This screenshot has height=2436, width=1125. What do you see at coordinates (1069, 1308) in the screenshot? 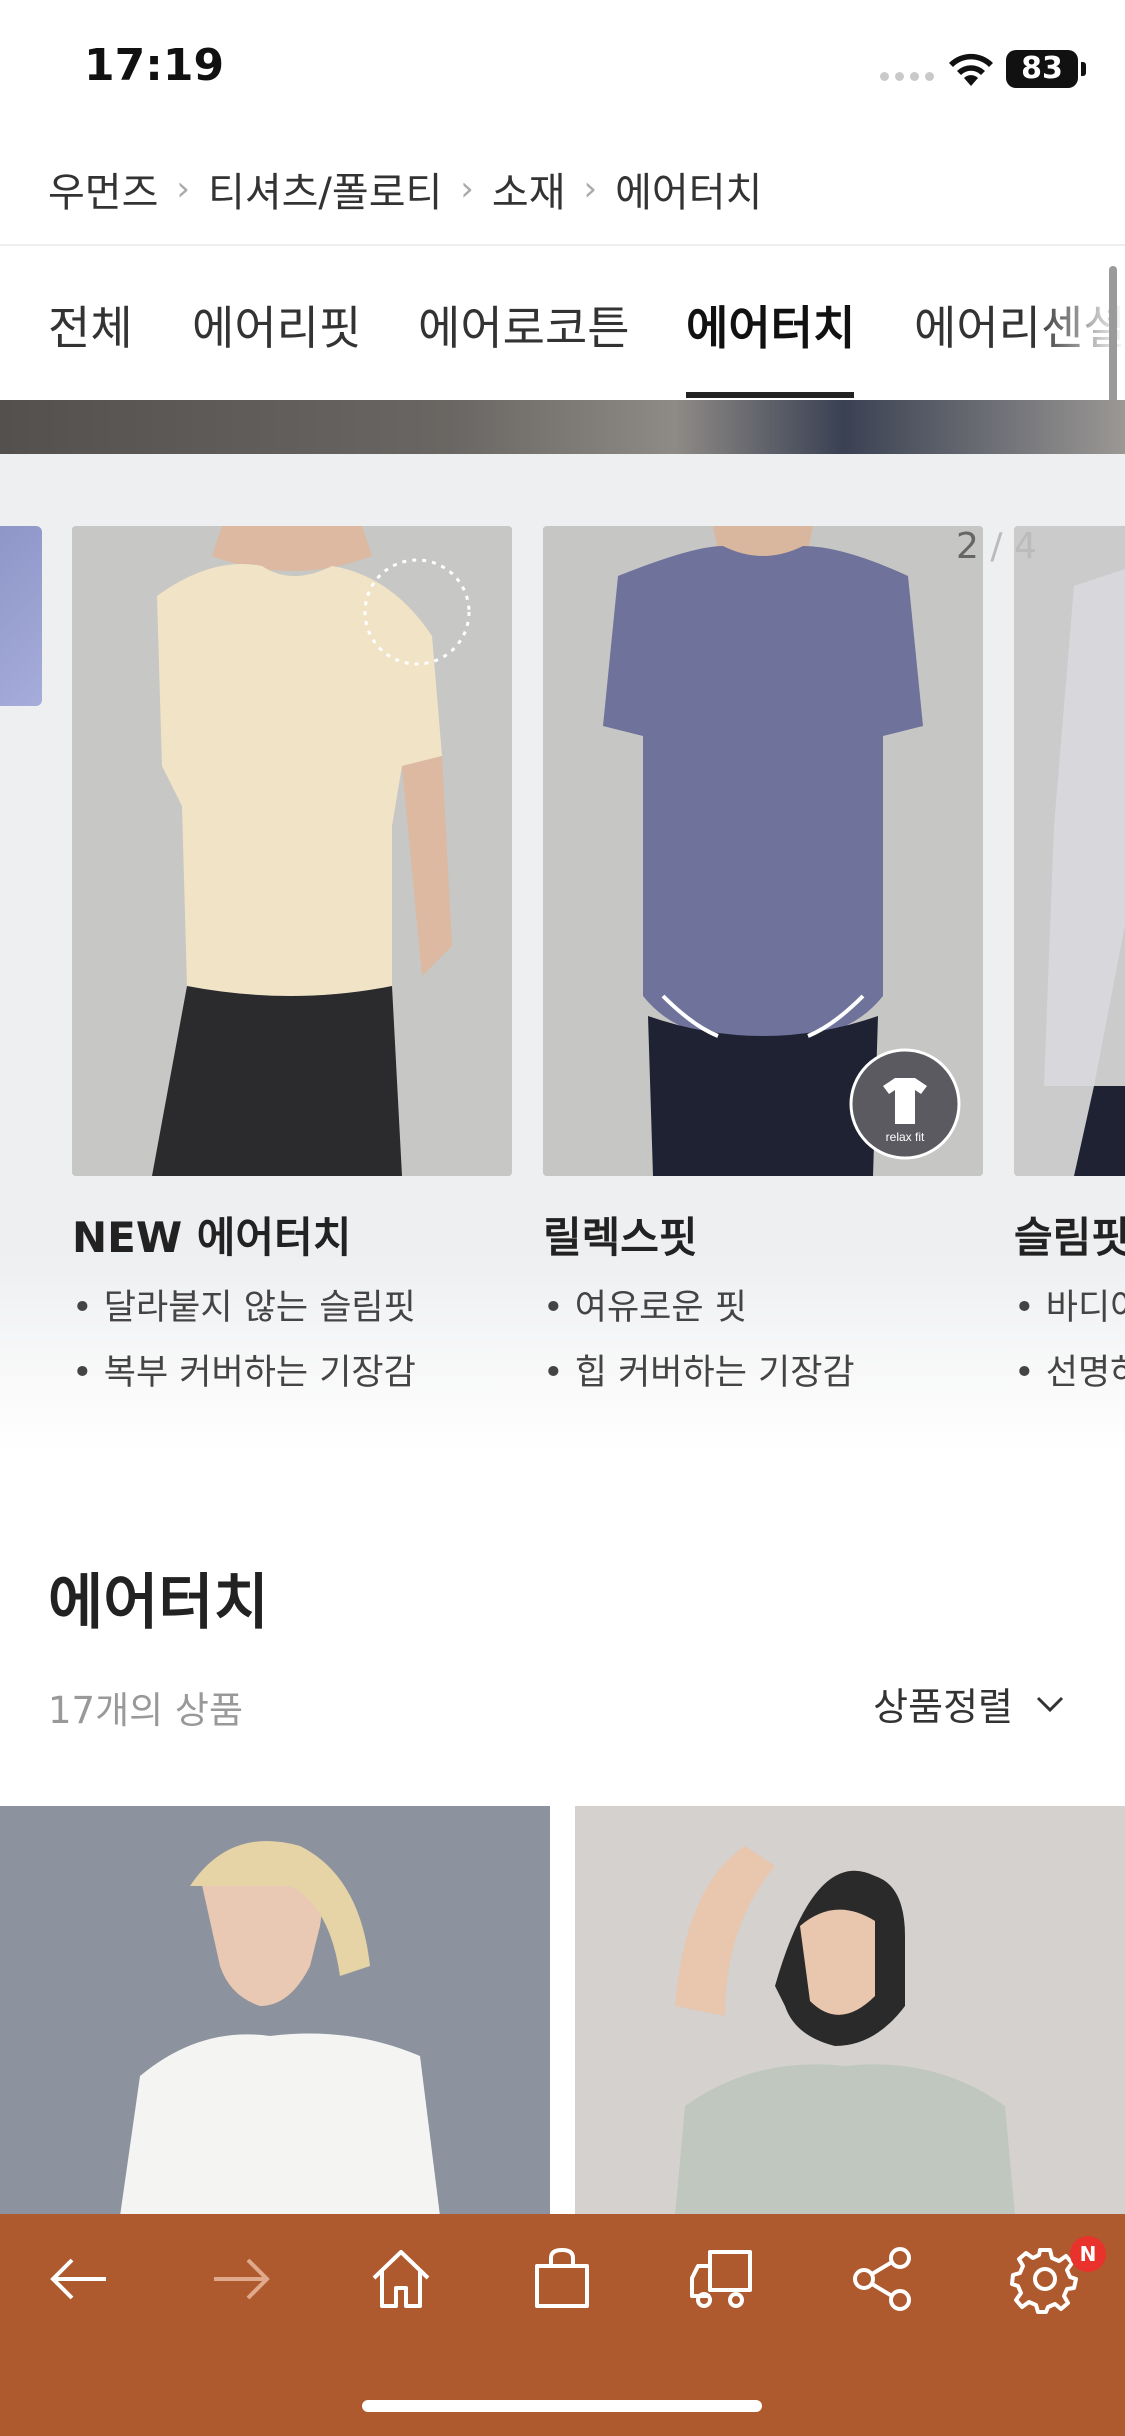
I see `card-bullet: • 바디어` at bounding box center [1069, 1308].